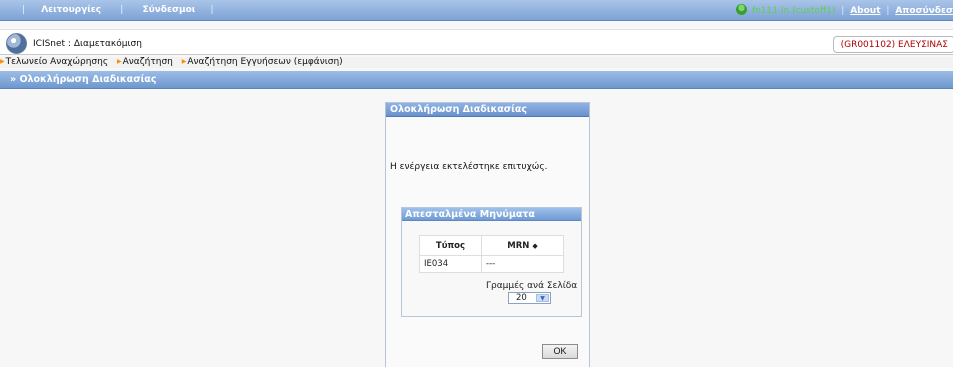 This screenshot has width=953, height=367. Describe the element at coordinates (892, 44) in the screenshot. I see `customs-office-badge: (GR001102) ΕΛΕΥΣΙΝΑΣ` at that location.